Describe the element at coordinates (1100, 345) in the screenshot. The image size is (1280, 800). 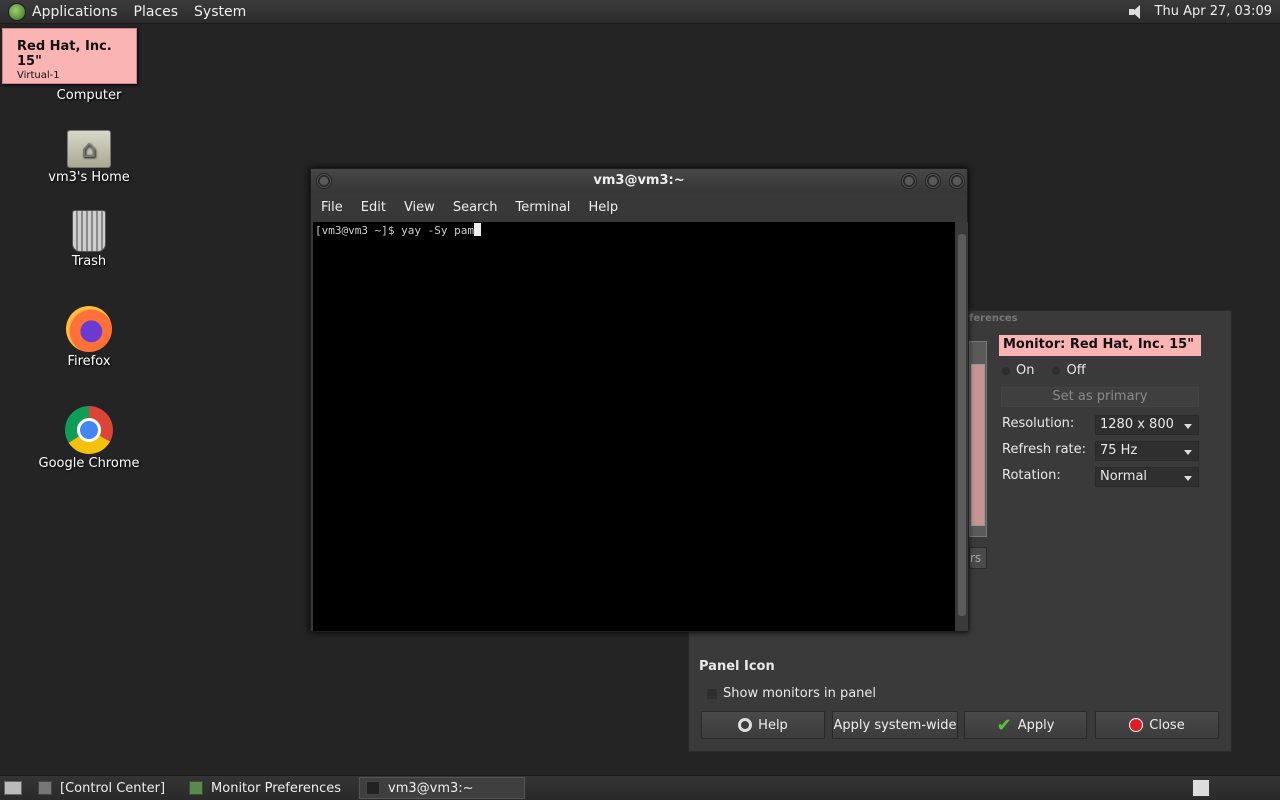
I see `monitor-heading: Monitor: Red Hat, Inc. 15"` at that location.